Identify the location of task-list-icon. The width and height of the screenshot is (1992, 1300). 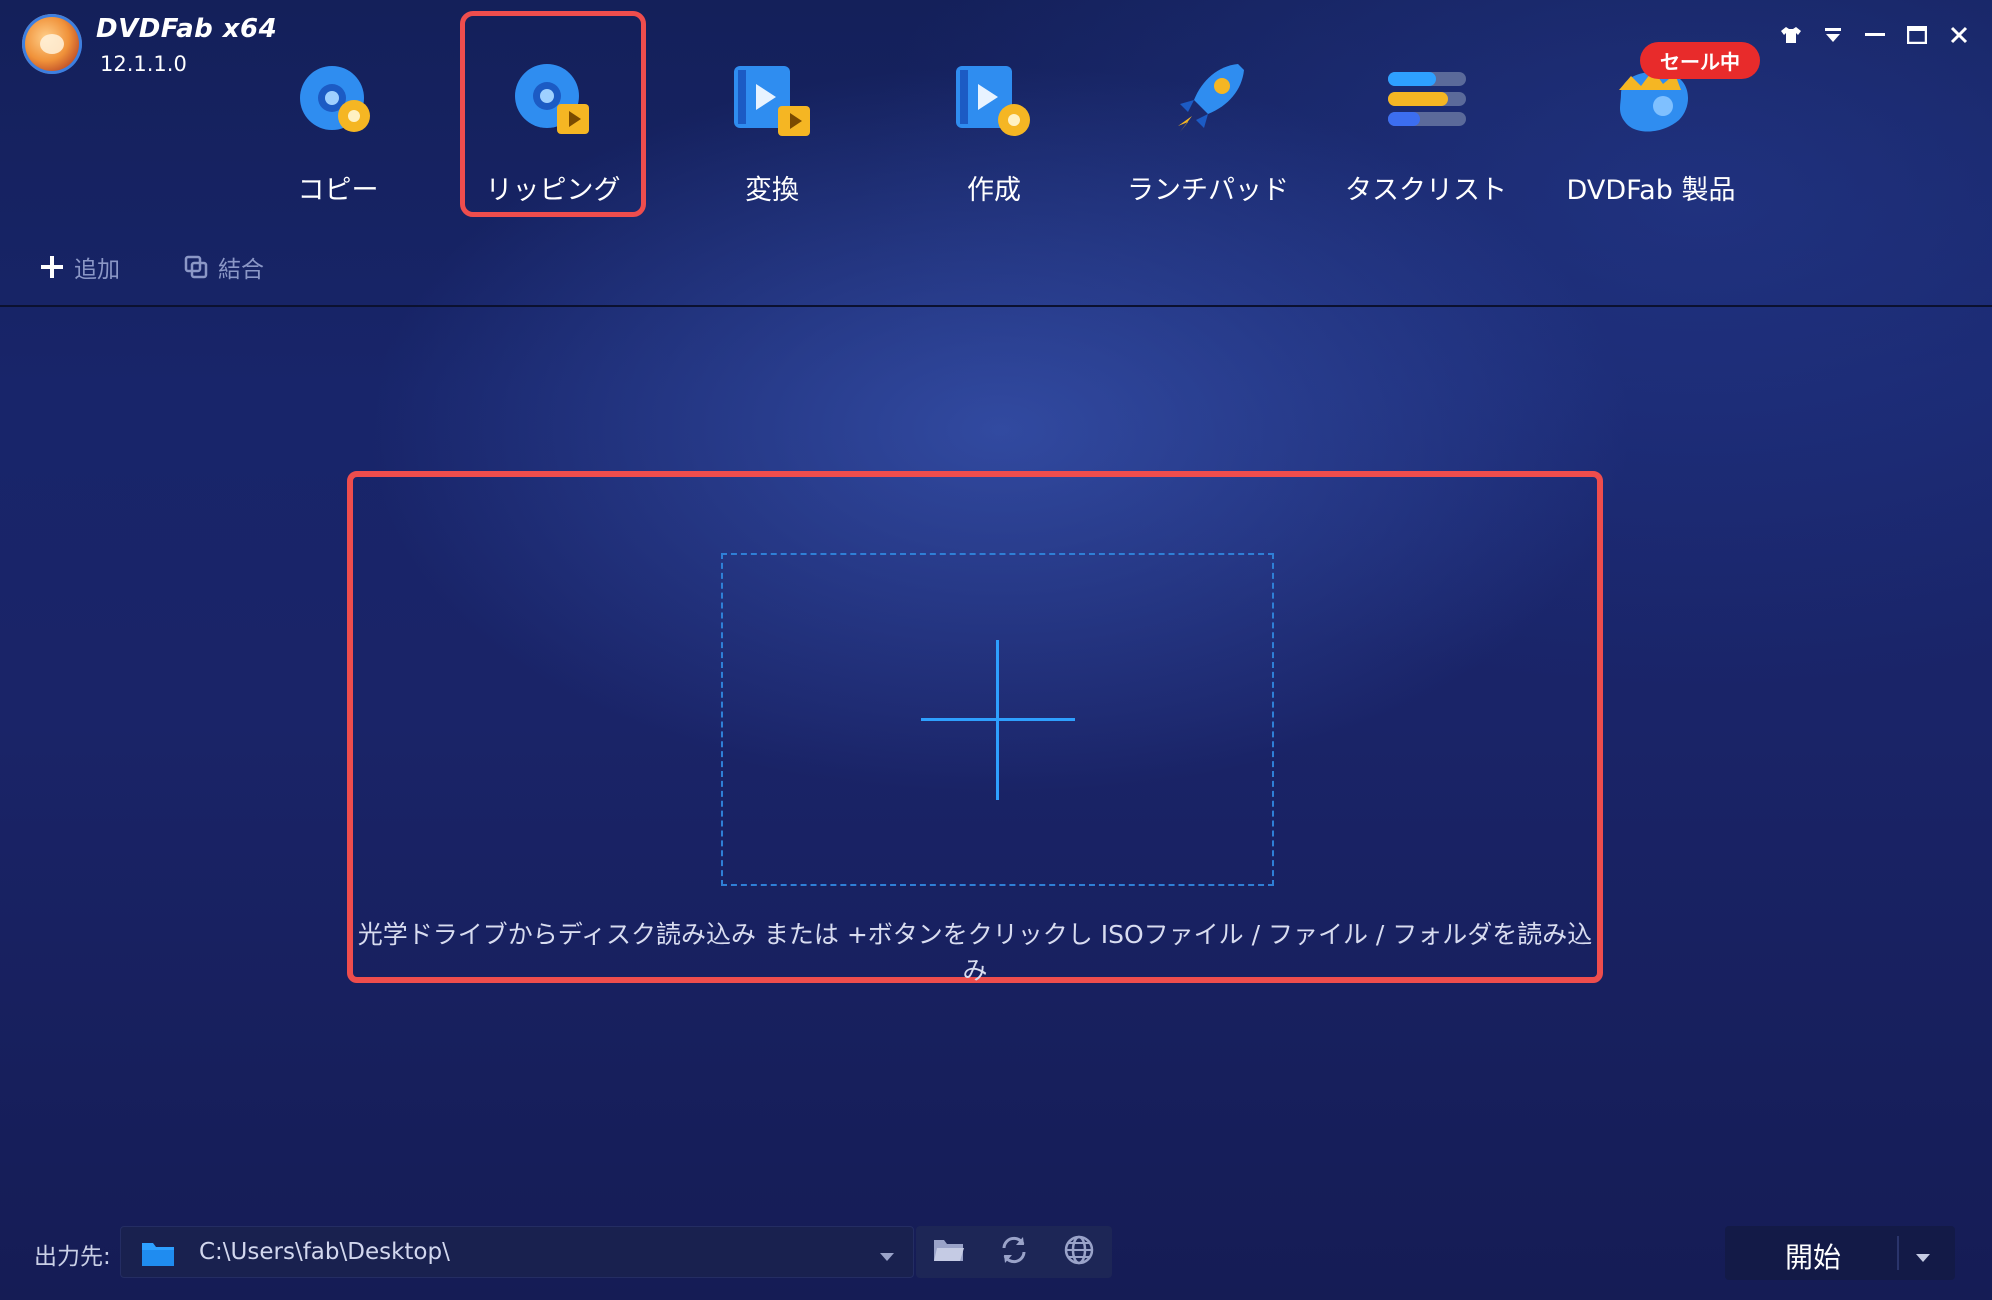
(1426, 100).